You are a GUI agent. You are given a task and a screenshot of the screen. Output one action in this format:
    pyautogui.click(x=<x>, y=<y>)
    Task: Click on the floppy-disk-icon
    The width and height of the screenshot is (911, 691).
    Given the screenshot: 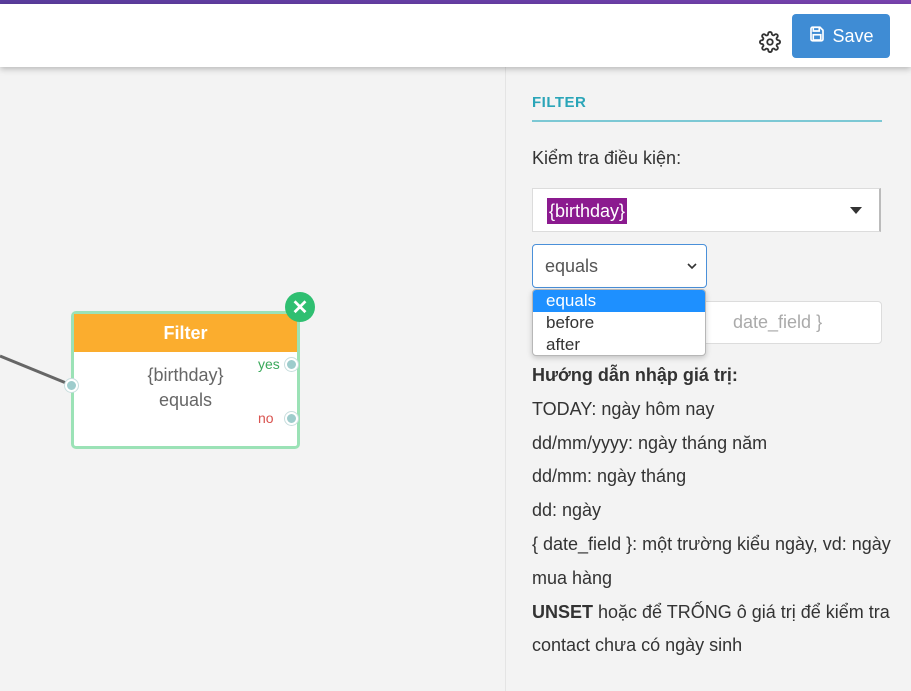 What is the action you would take?
    pyautogui.click(x=817, y=36)
    